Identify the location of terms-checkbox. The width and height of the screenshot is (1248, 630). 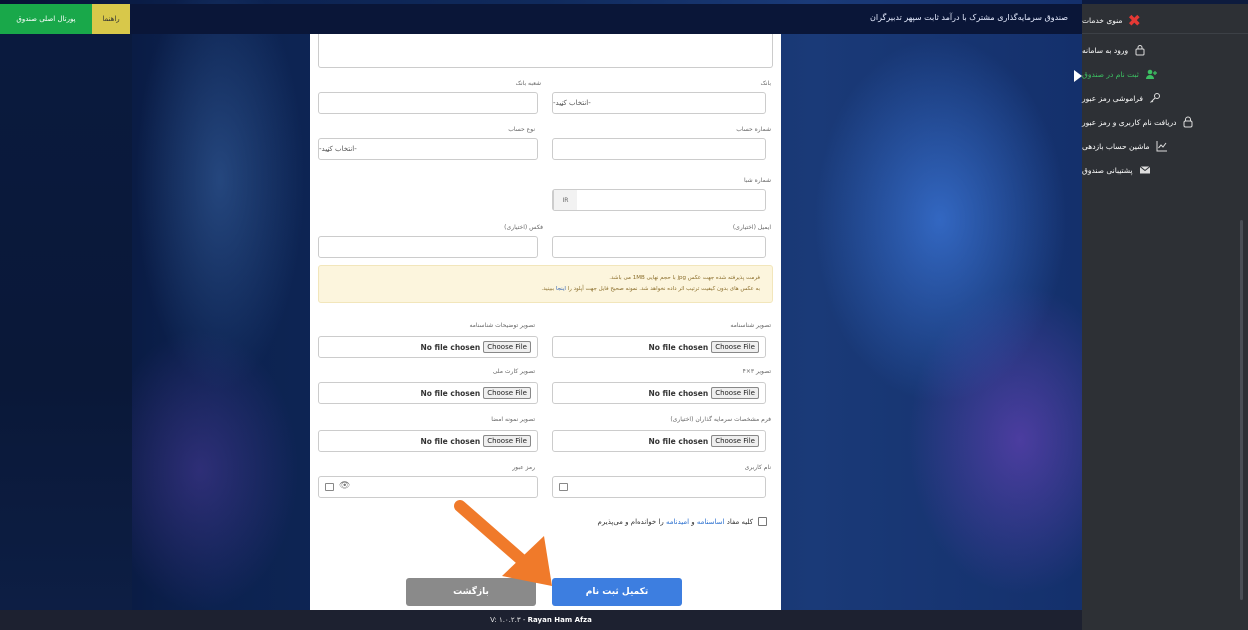
(762, 521).